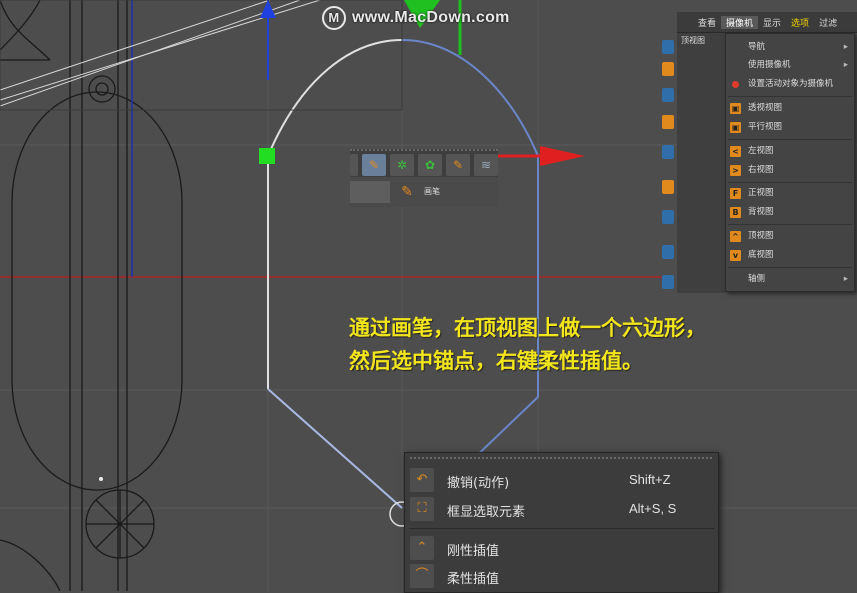  I want to click on menu-item-label: 柔性插值, so click(473, 579).